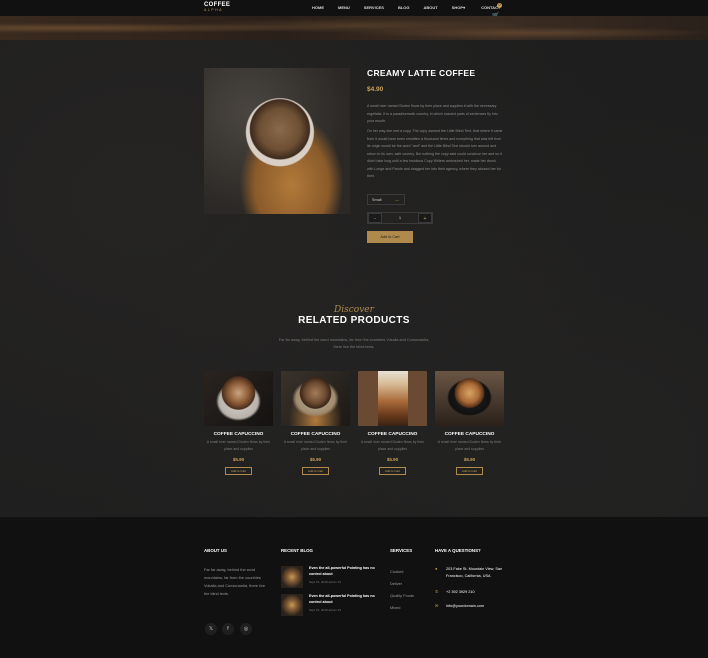  What do you see at coordinates (213, 10) in the screenshot?
I see `logo-line2: ALPHA` at bounding box center [213, 10].